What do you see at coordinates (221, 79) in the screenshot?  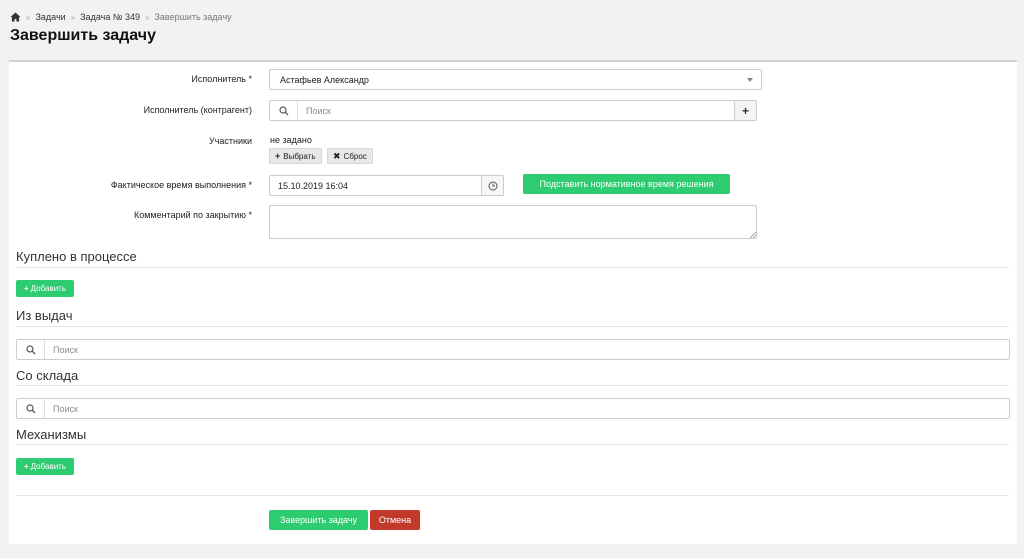 I see `executor-label: Исполнитель *` at bounding box center [221, 79].